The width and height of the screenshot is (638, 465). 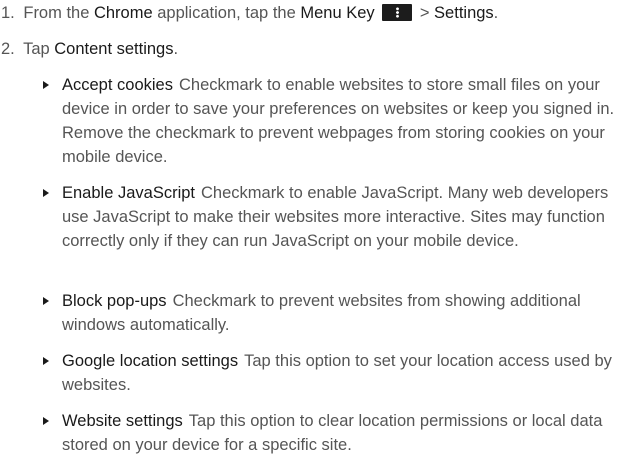 I want to click on step-2: 2. Tap Content settings., so click(x=89, y=49).